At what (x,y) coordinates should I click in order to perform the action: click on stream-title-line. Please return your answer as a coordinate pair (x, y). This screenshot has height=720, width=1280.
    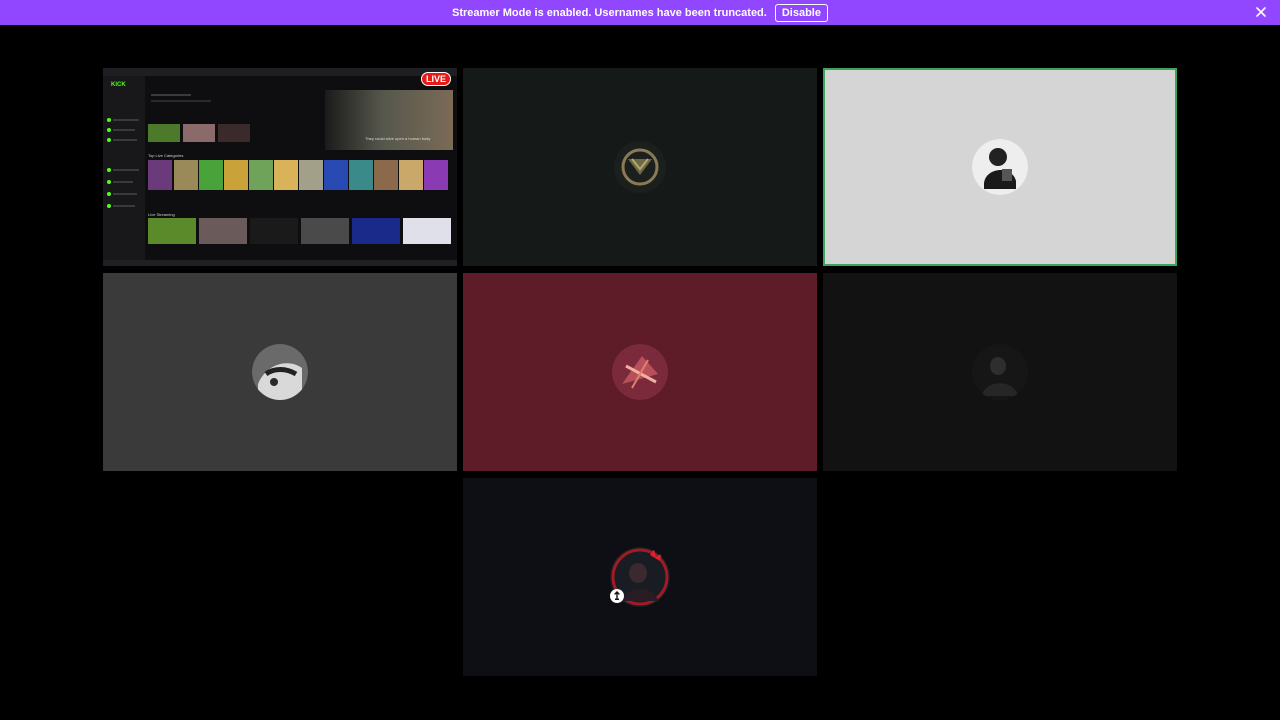
    Looking at the image, I should click on (181, 101).